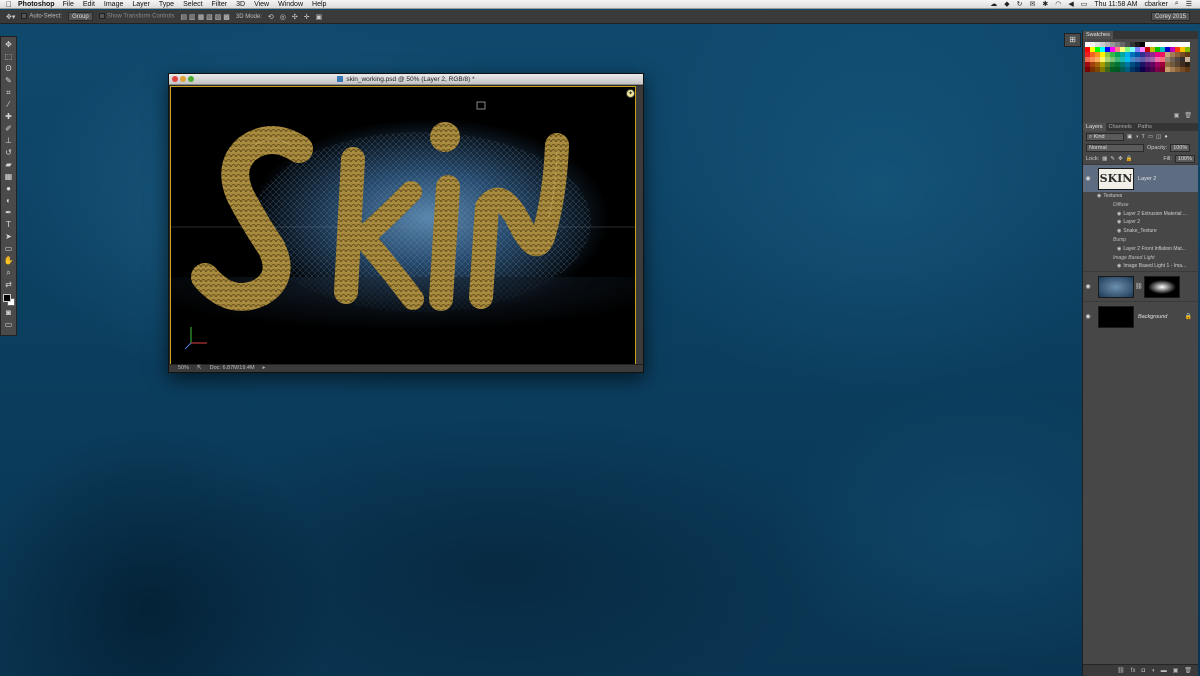 The height and width of the screenshot is (676, 1200). Describe the element at coordinates (199, 368) in the screenshot. I see `status-export-icon: ⇱` at that location.